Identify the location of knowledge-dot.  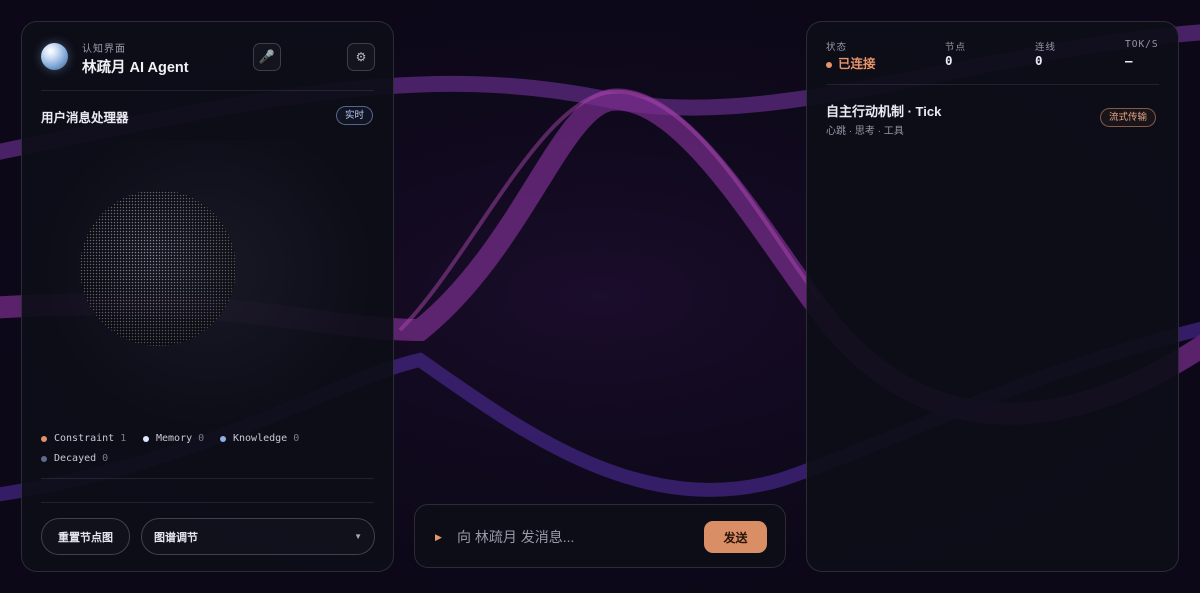
(223, 438).